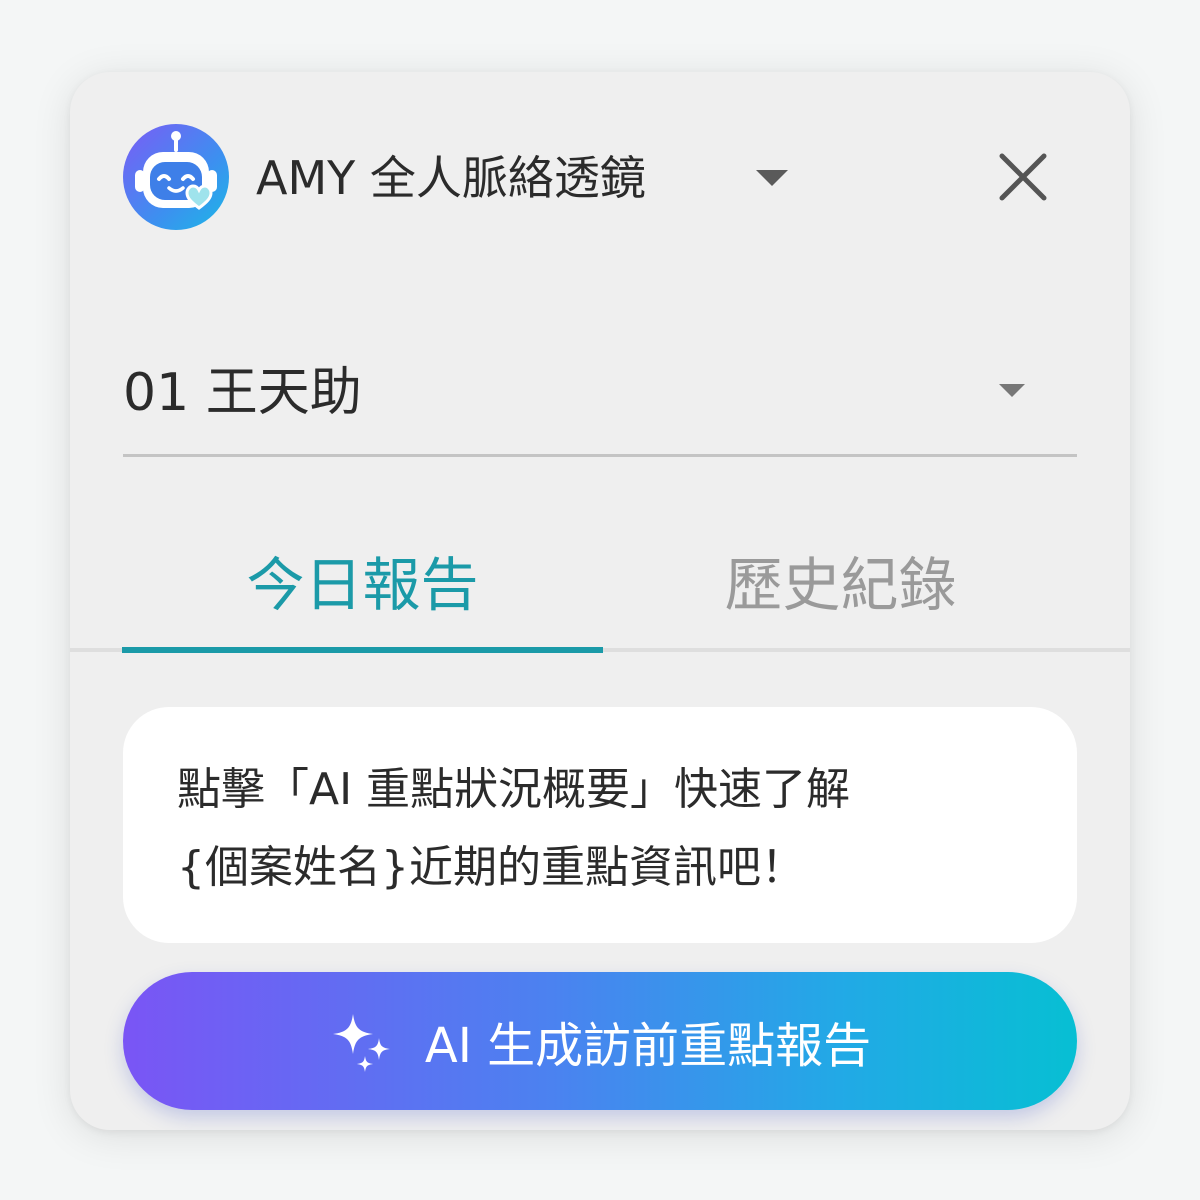  I want to click on message-line: {個案姓名}近期的重點資訊吧！, so click(491, 867).